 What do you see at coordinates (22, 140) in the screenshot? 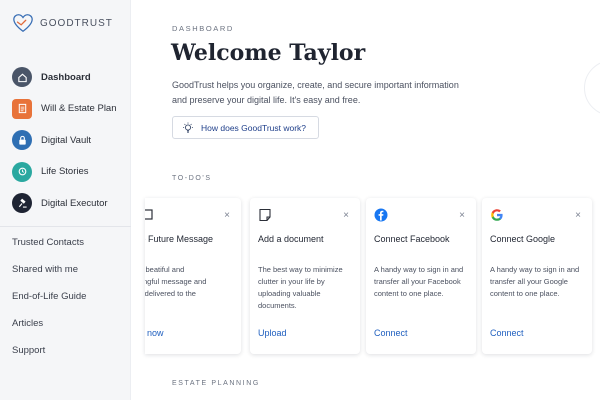
I see `vault-icon` at bounding box center [22, 140].